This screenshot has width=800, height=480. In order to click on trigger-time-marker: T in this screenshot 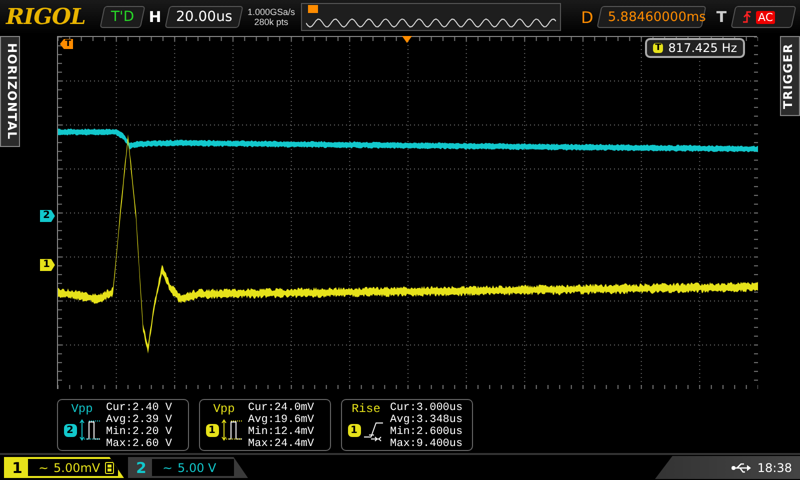, I will do `click(67, 44)`.